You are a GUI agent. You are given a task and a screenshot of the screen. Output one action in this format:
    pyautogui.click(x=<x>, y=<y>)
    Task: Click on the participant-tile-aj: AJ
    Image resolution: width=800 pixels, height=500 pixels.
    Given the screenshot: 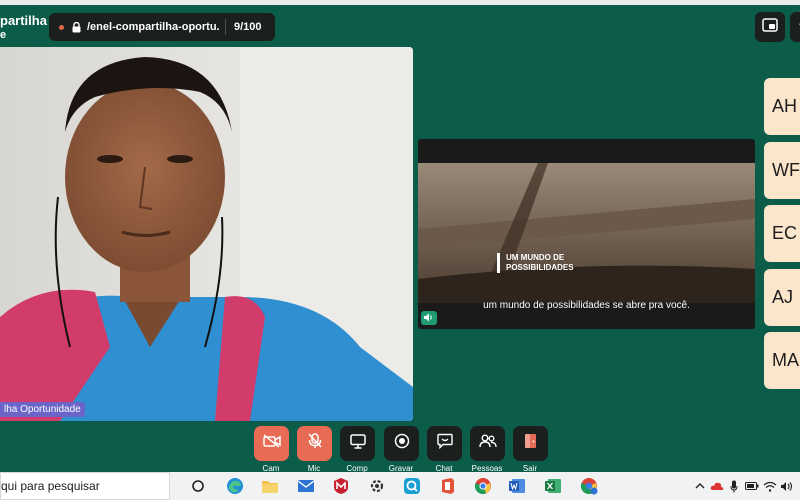 What is the action you would take?
    pyautogui.click(x=782, y=297)
    